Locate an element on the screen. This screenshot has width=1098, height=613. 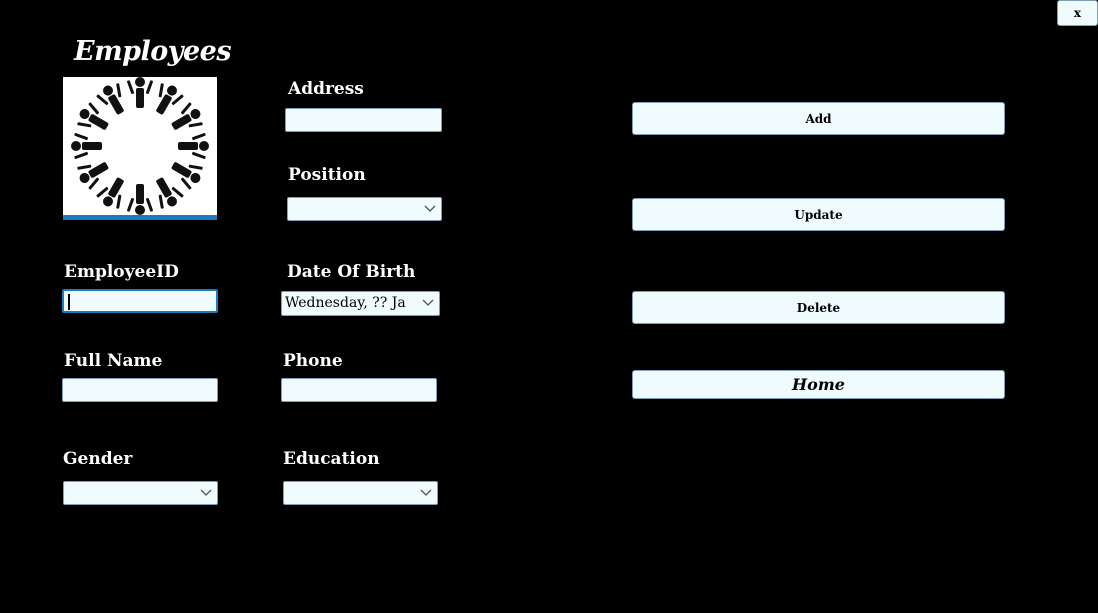
phone-field is located at coordinates (359, 390).